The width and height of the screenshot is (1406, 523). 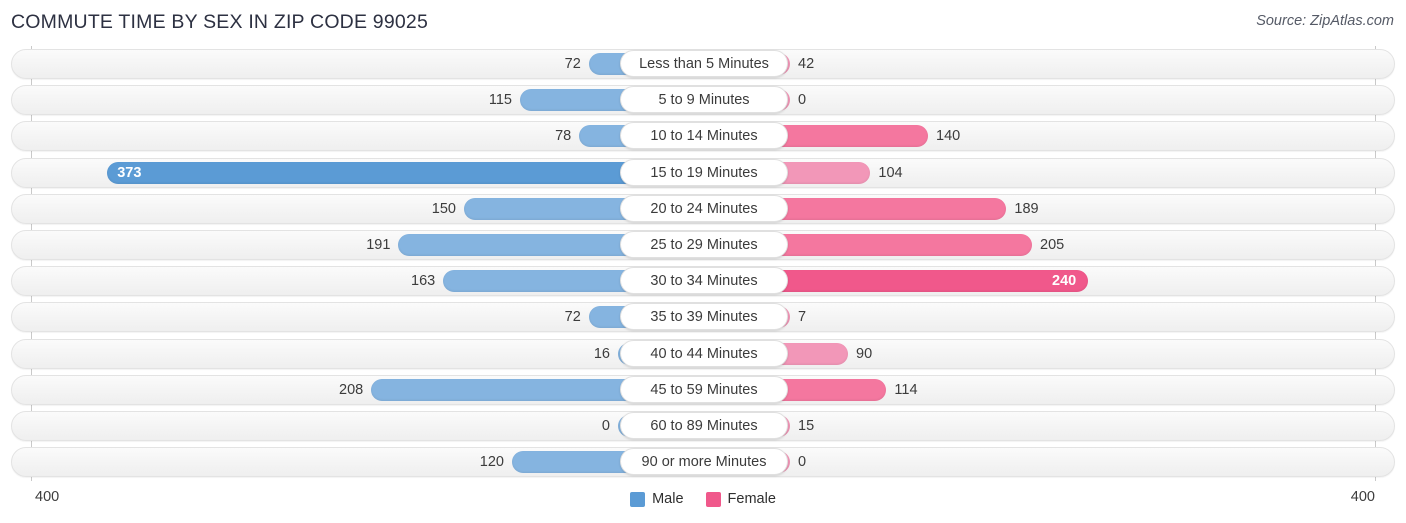 What do you see at coordinates (890, 172) in the screenshot?
I see `value-label-female: 104` at bounding box center [890, 172].